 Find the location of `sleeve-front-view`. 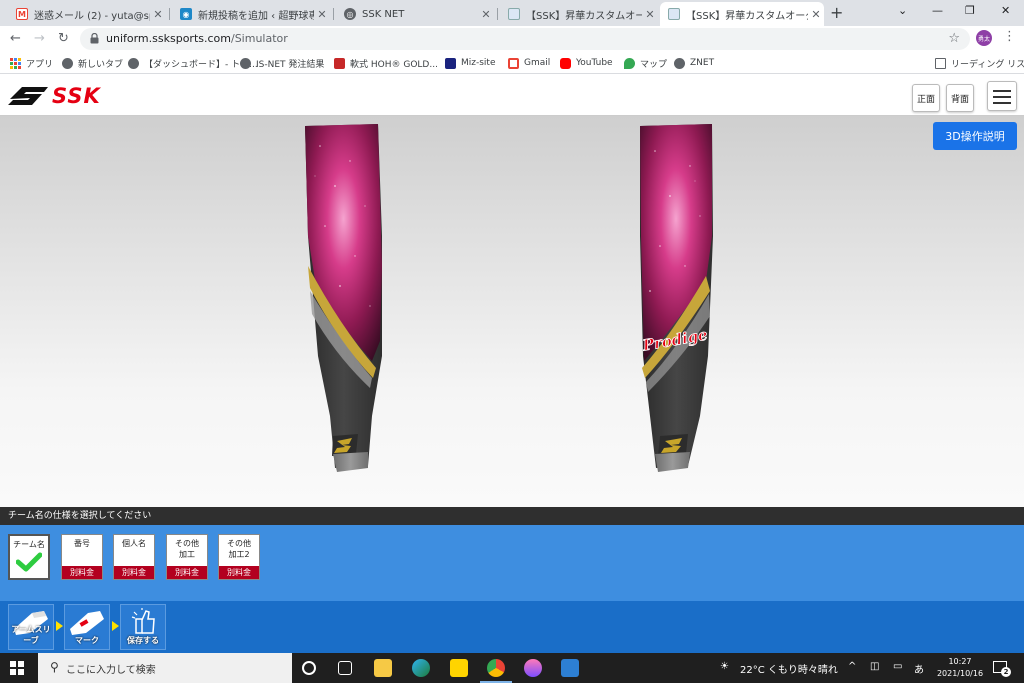

sleeve-front-view is located at coordinates (343, 298).